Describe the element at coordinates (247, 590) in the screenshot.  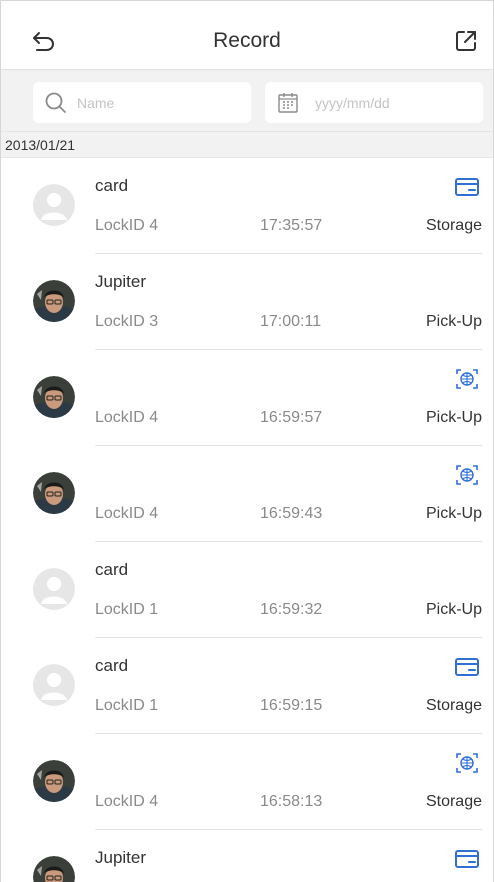
I see `record-row: card LockID 1 16:59:32 Pick-Up` at that location.